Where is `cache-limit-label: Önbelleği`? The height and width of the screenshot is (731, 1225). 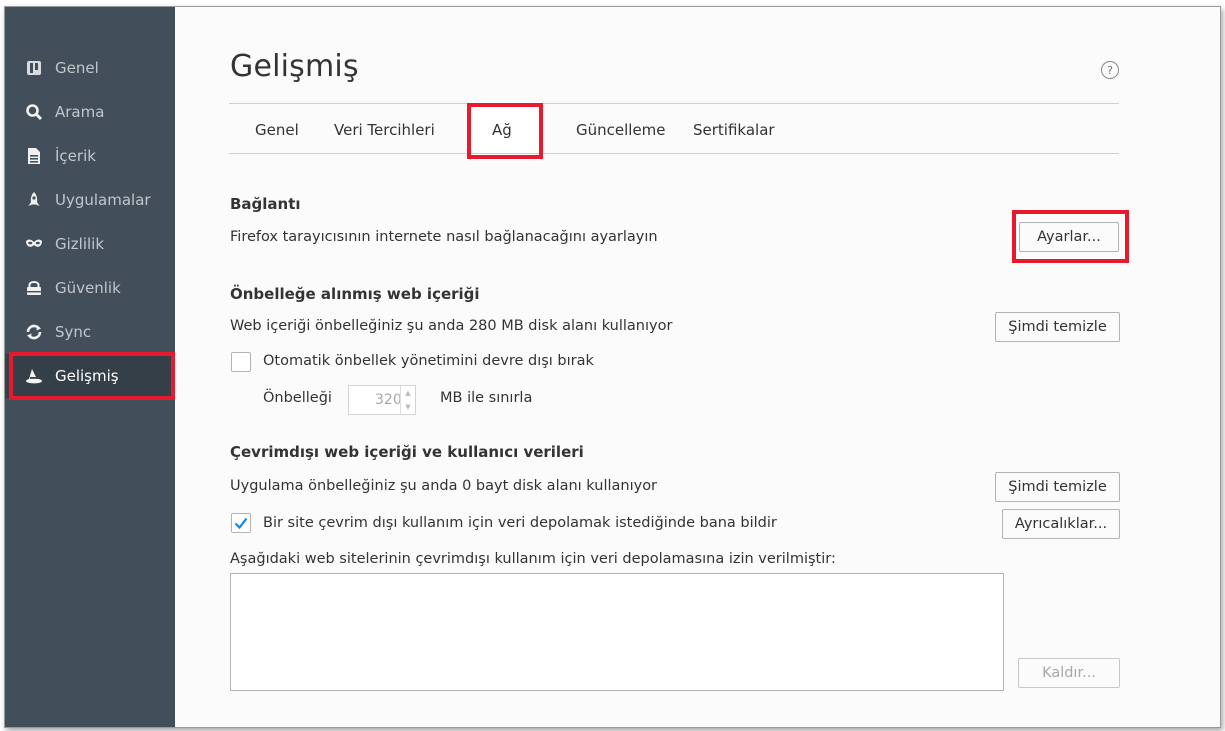 cache-limit-label: Önbelleği is located at coordinates (297, 398).